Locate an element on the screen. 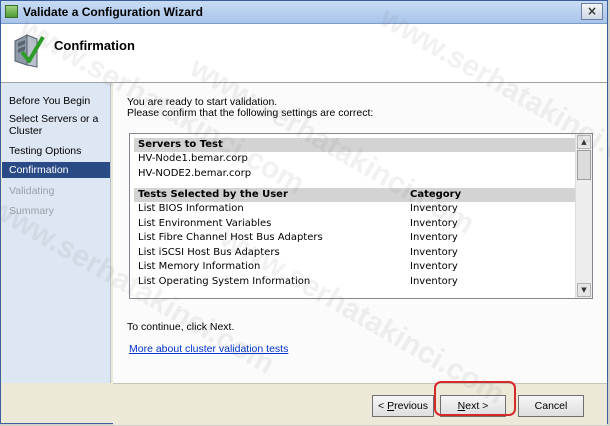 This screenshot has height=426, width=610. scroll-up-arrow-icon: ▲ is located at coordinates (584, 142).